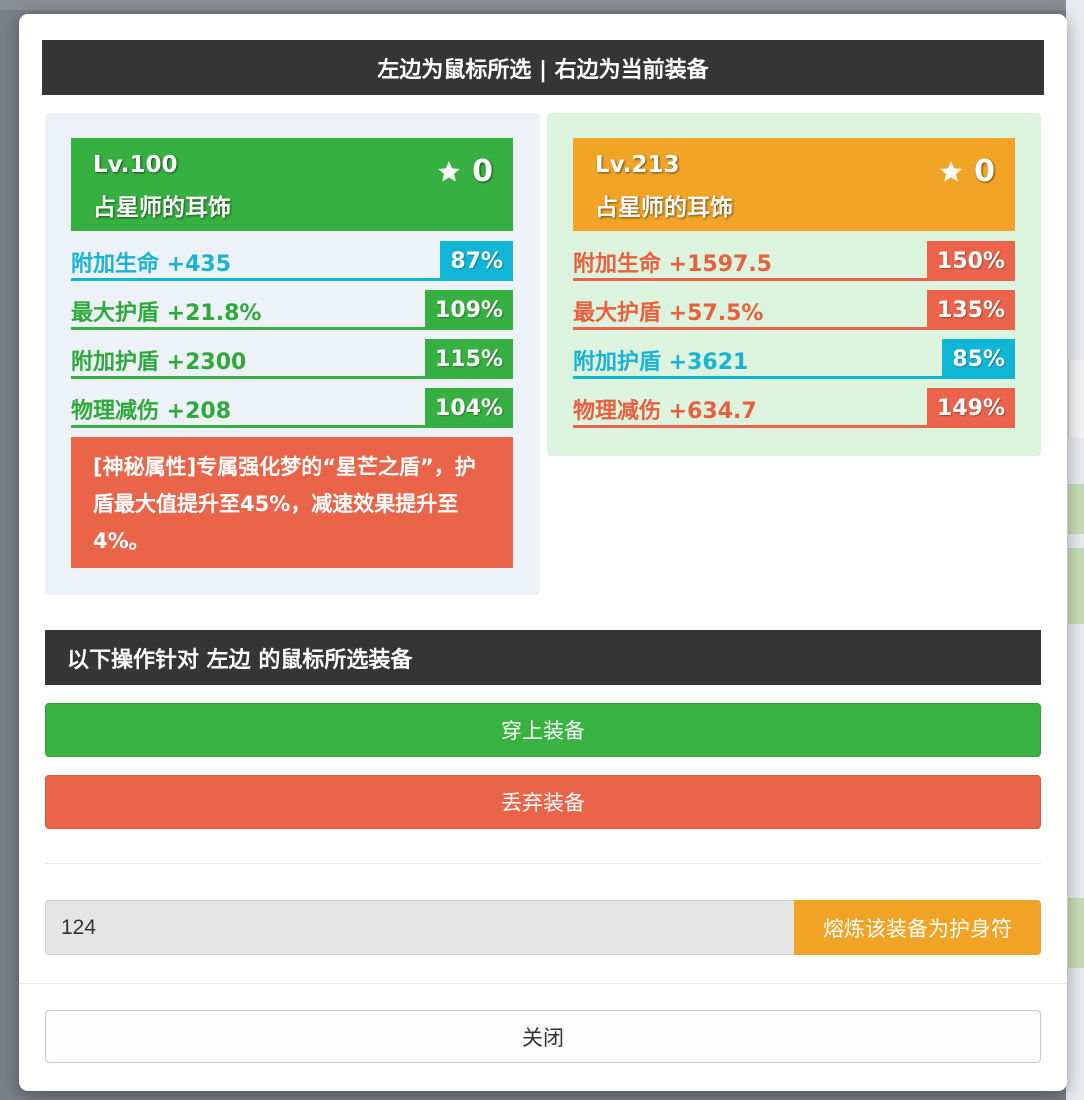 This screenshot has width=1084, height=1100. Describe the element at coordinates (469, 310) in the screenshot. I see `stat-percent-badge: 109%` at that location.